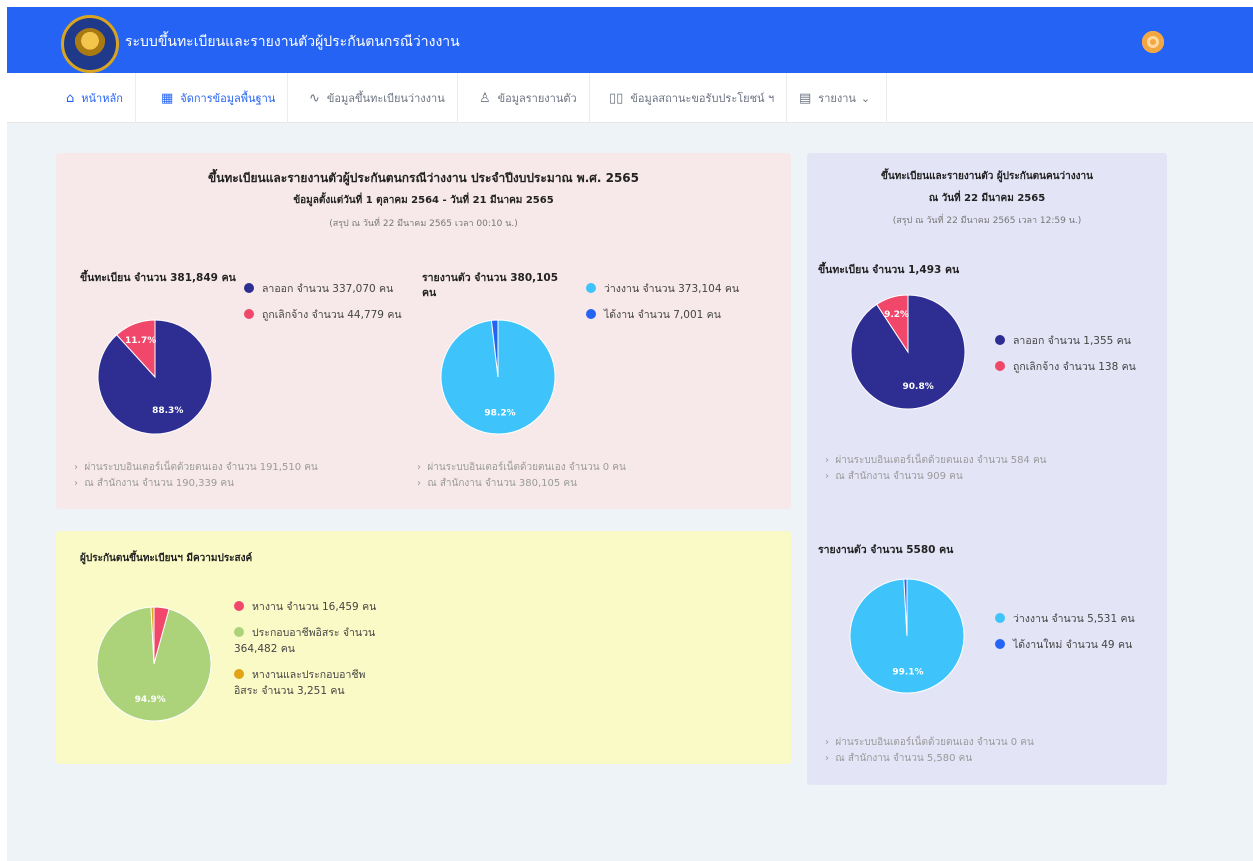 The width and height of the screenshot is (1253, 861). What do you see at coordinates (498, 377) in the screenshot?
I see `annual-report-pie: 98.2%` at bounding box center [498, 377].